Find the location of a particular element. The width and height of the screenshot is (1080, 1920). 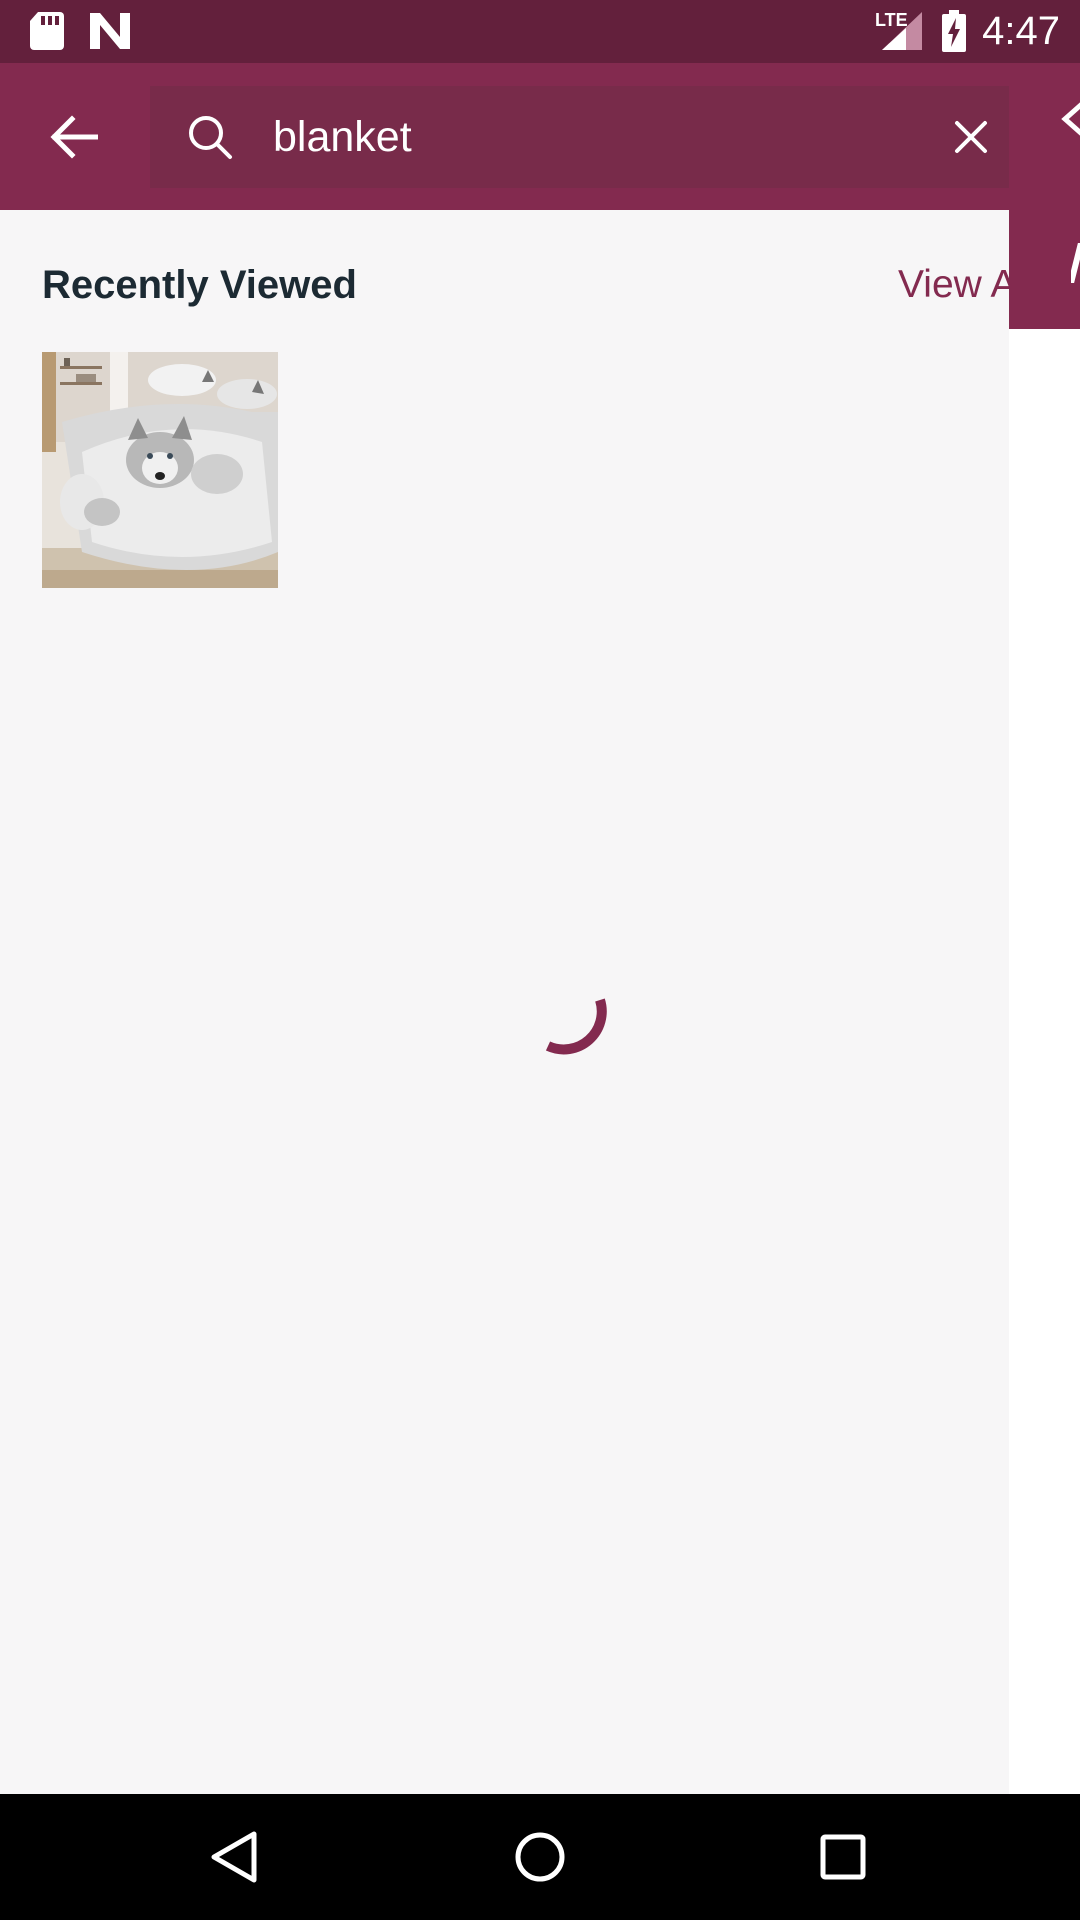

close-icon is located at coordinates (971, 137).